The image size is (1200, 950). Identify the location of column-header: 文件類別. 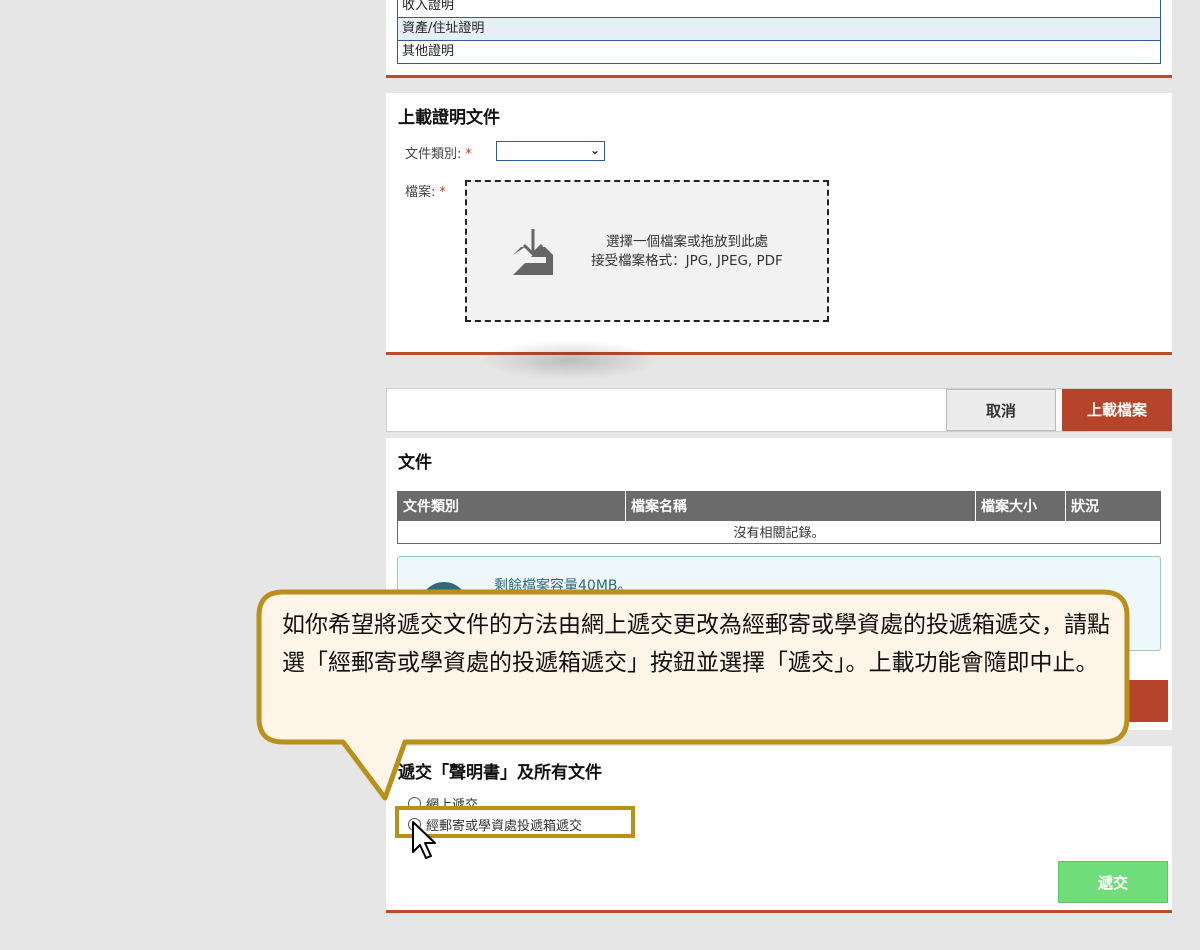
(511, 506).